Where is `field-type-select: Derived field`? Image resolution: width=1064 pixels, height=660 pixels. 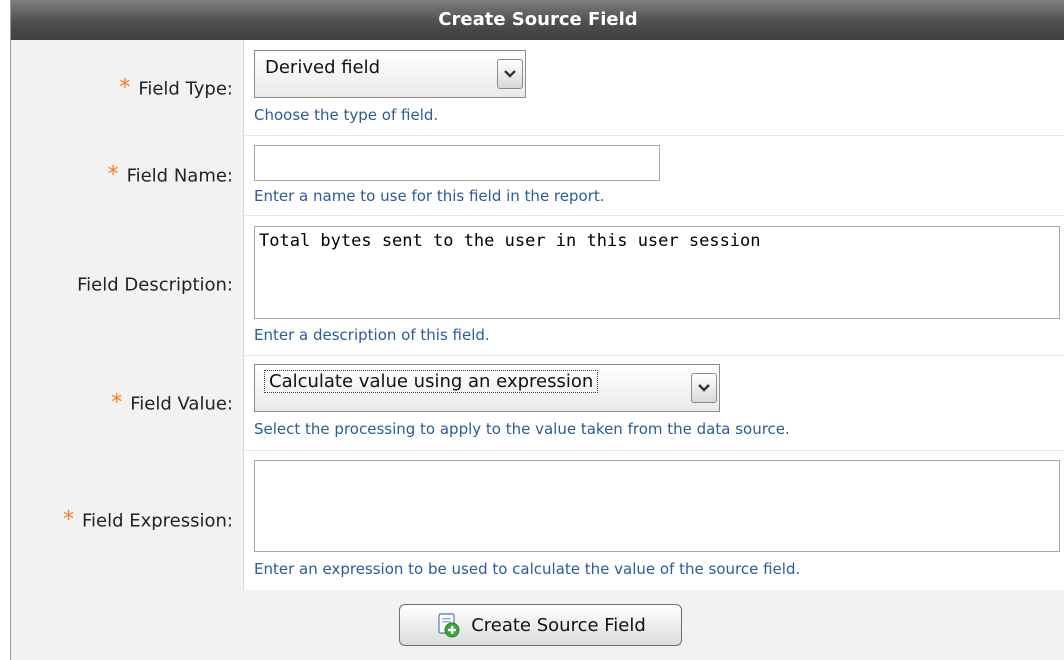 field-type-select: Derived field is located at coordinates (390, 74).